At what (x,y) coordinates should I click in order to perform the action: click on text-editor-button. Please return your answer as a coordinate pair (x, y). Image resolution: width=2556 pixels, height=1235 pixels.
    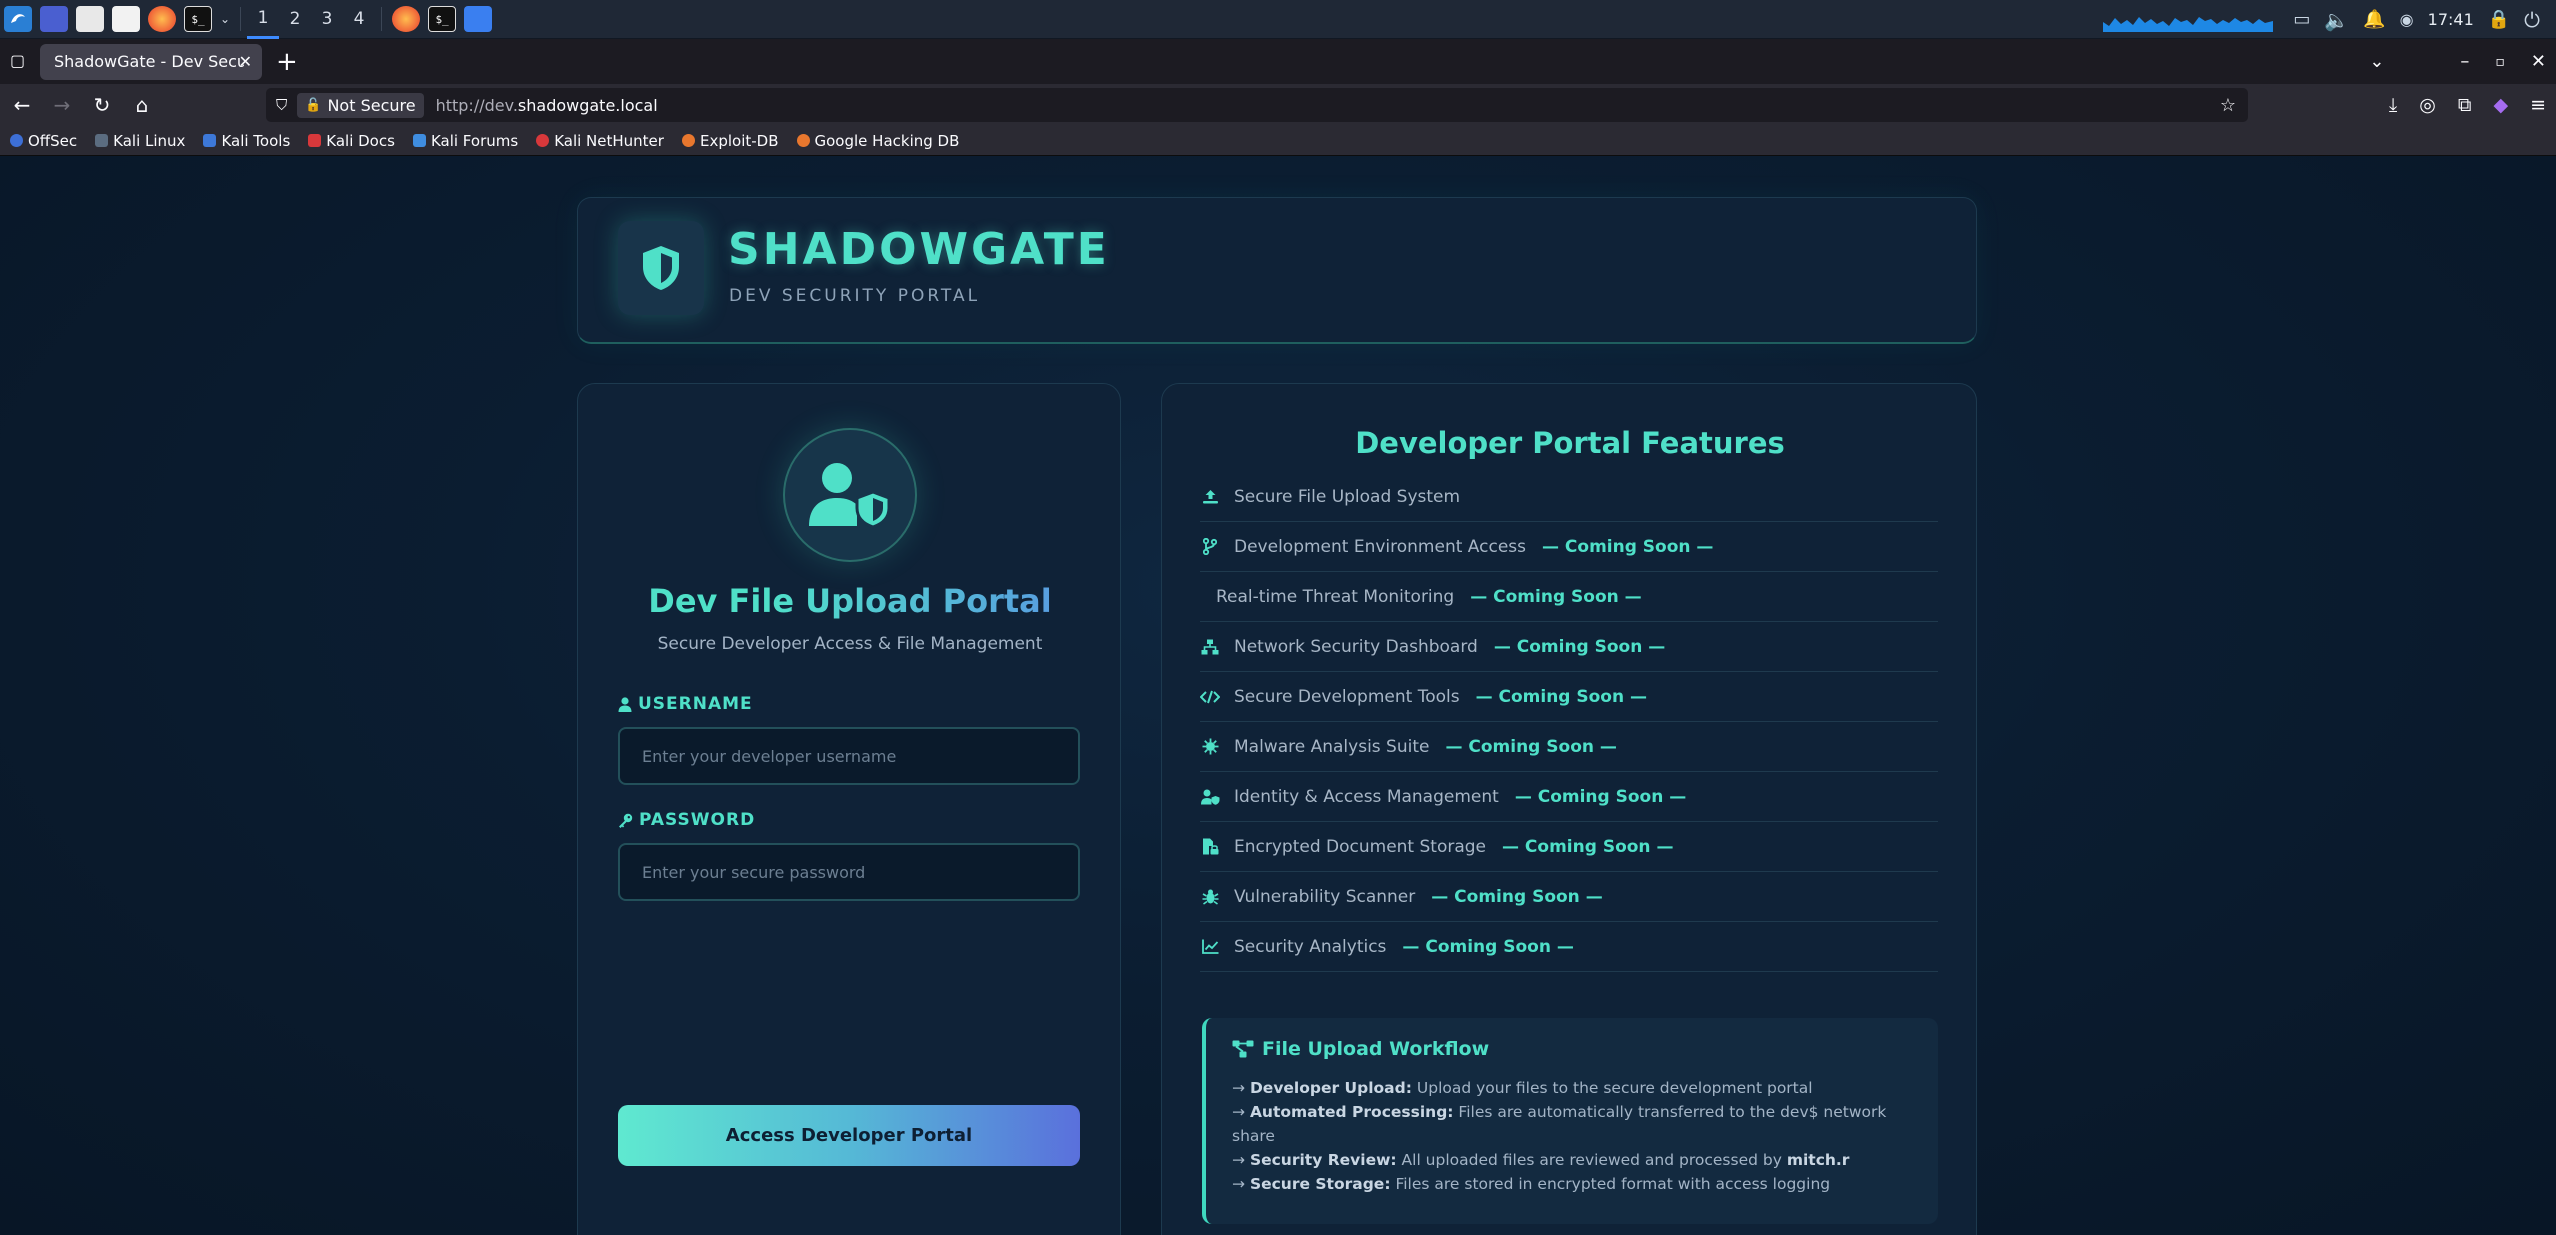
    Looking at the image, I should click on (126, 19).